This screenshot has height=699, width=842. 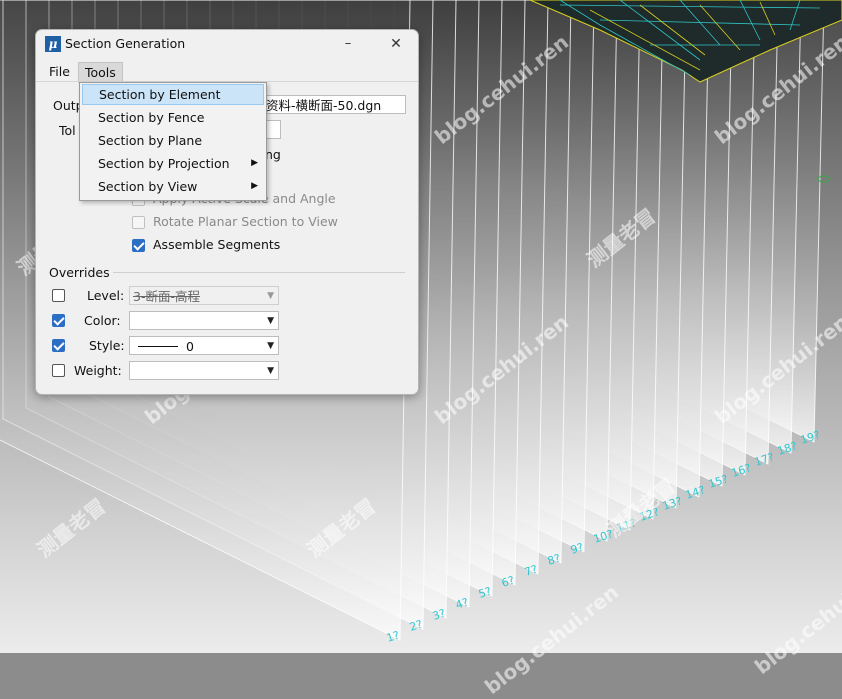 I want to click on option-label-tail: ng, so click(x=273, y=154).